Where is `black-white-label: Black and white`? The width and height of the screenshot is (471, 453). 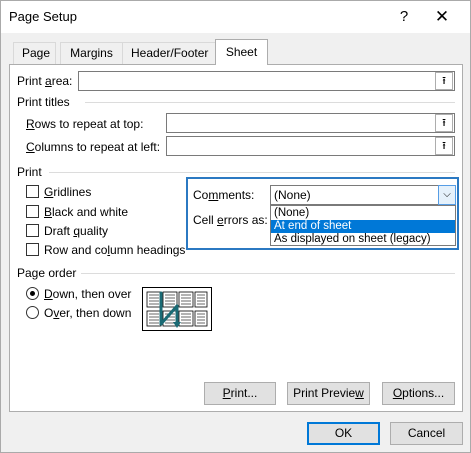 black-white-label: Black and white is located at coordinates (86, 212).